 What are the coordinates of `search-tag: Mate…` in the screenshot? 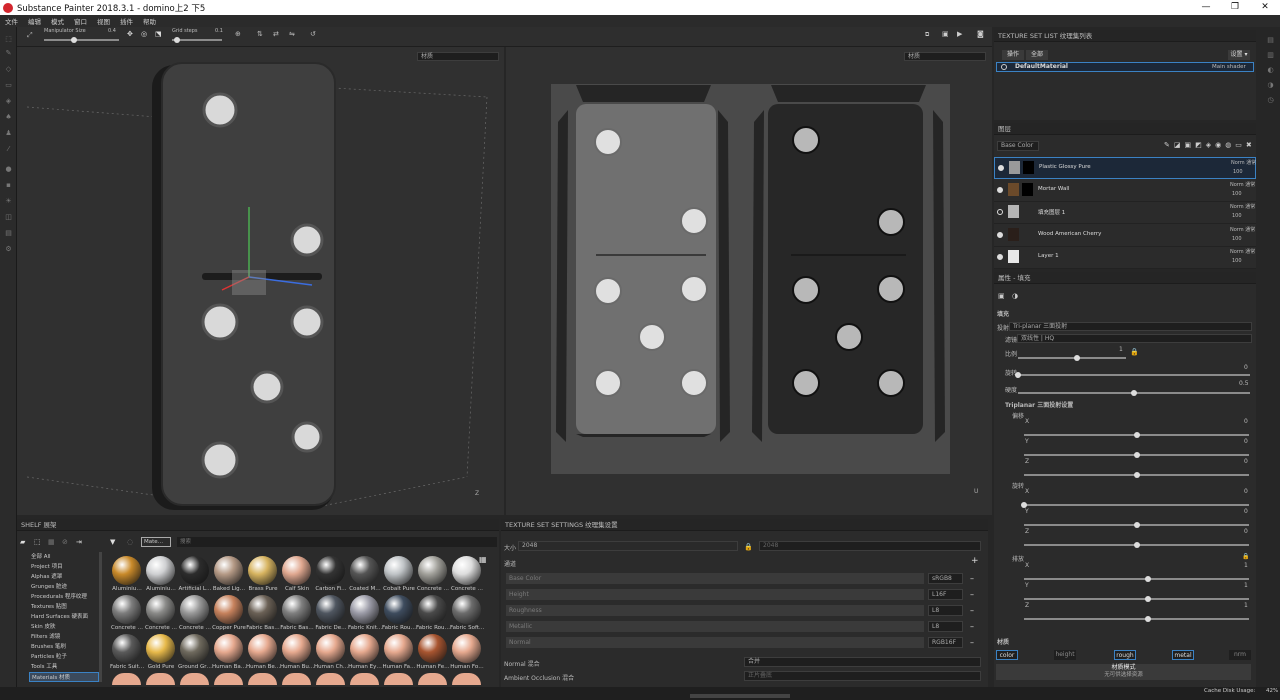 It's located at (156, 542).